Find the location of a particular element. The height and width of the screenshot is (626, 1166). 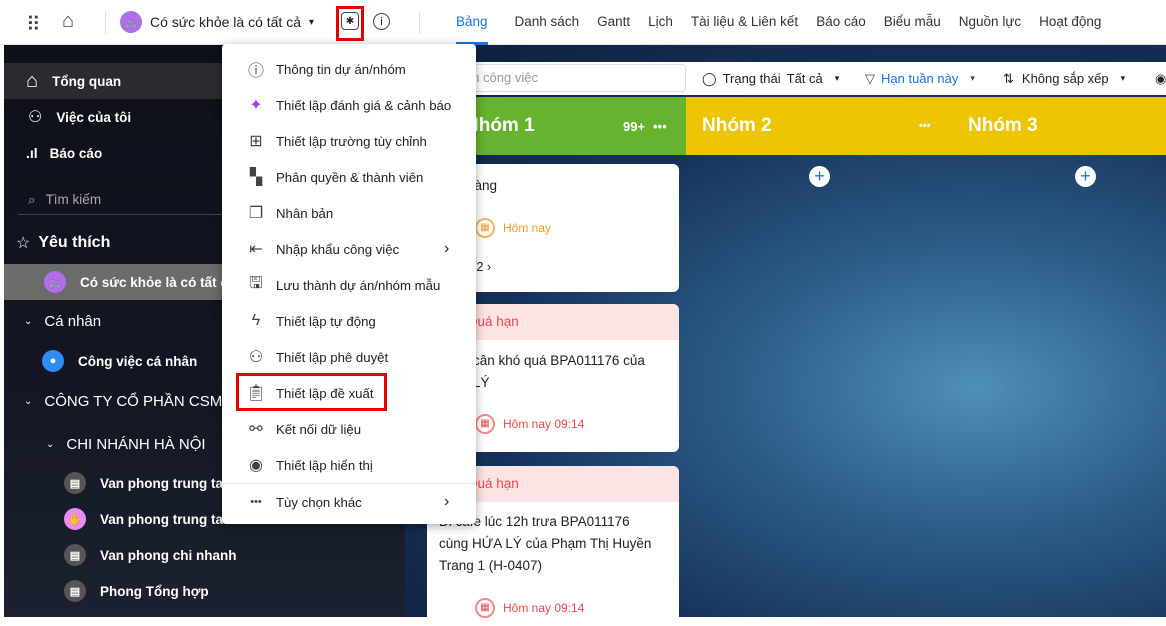

menu-item-custom-fields: ⊞ Thiết lập trường tùy chỉnh is located at coordinates (349, 141).